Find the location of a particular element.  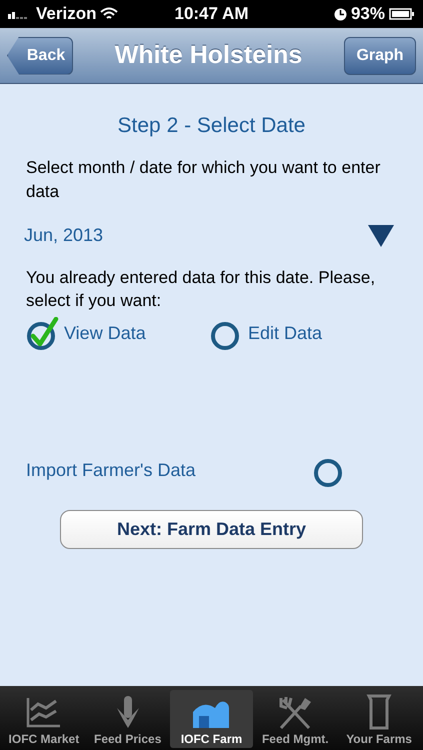

milk-can-icon is located at coordinates (379, 712).